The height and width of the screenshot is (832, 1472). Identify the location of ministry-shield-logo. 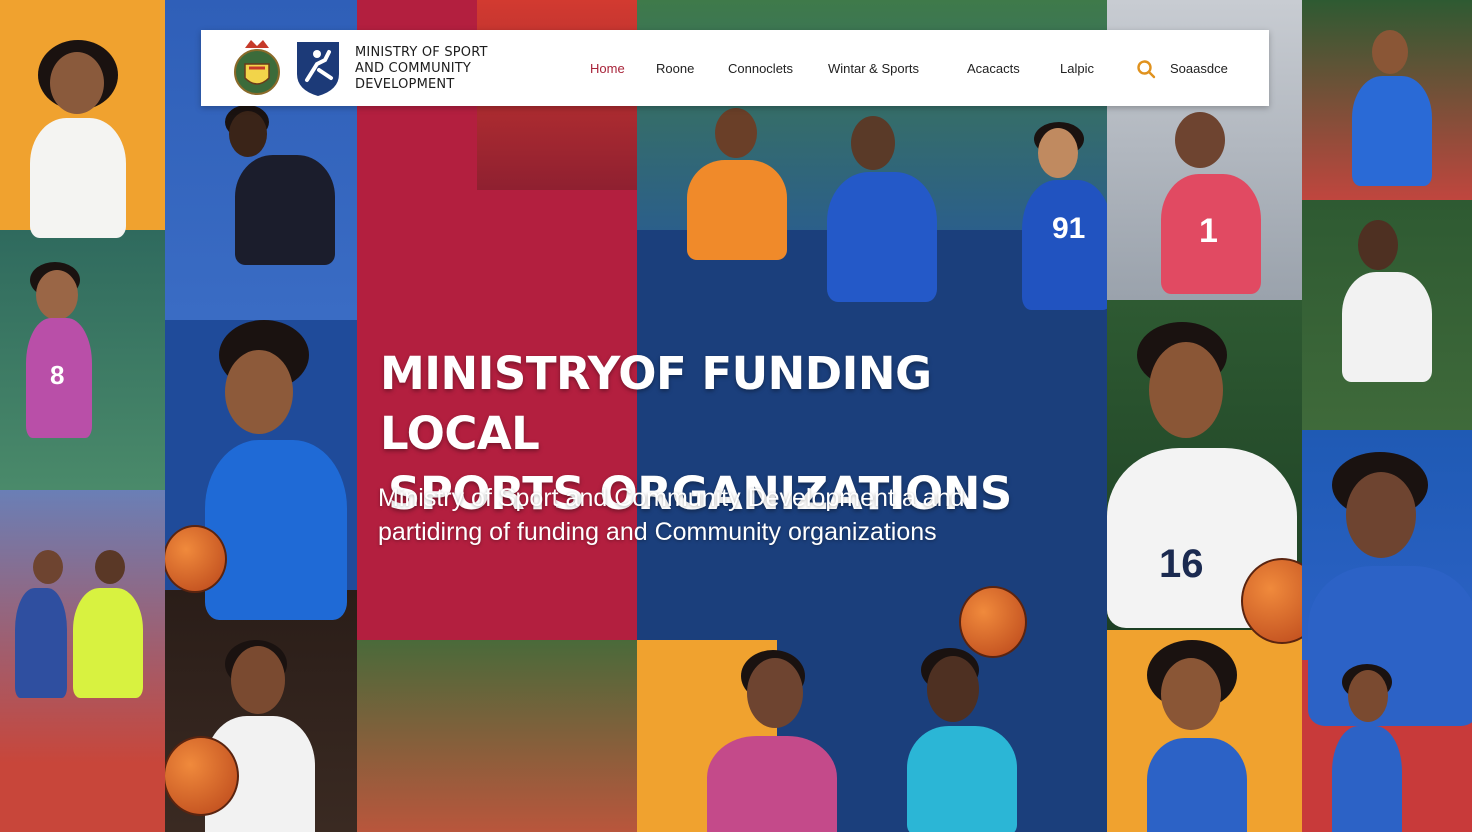
(318, 69).